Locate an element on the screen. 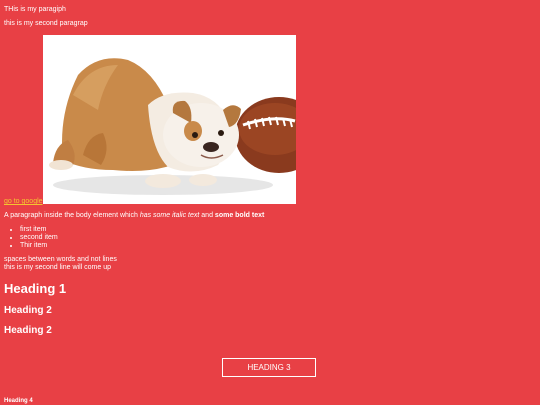 This screenshot has width=540, height=405. list-item: first item is located at coordinates (39, 230).